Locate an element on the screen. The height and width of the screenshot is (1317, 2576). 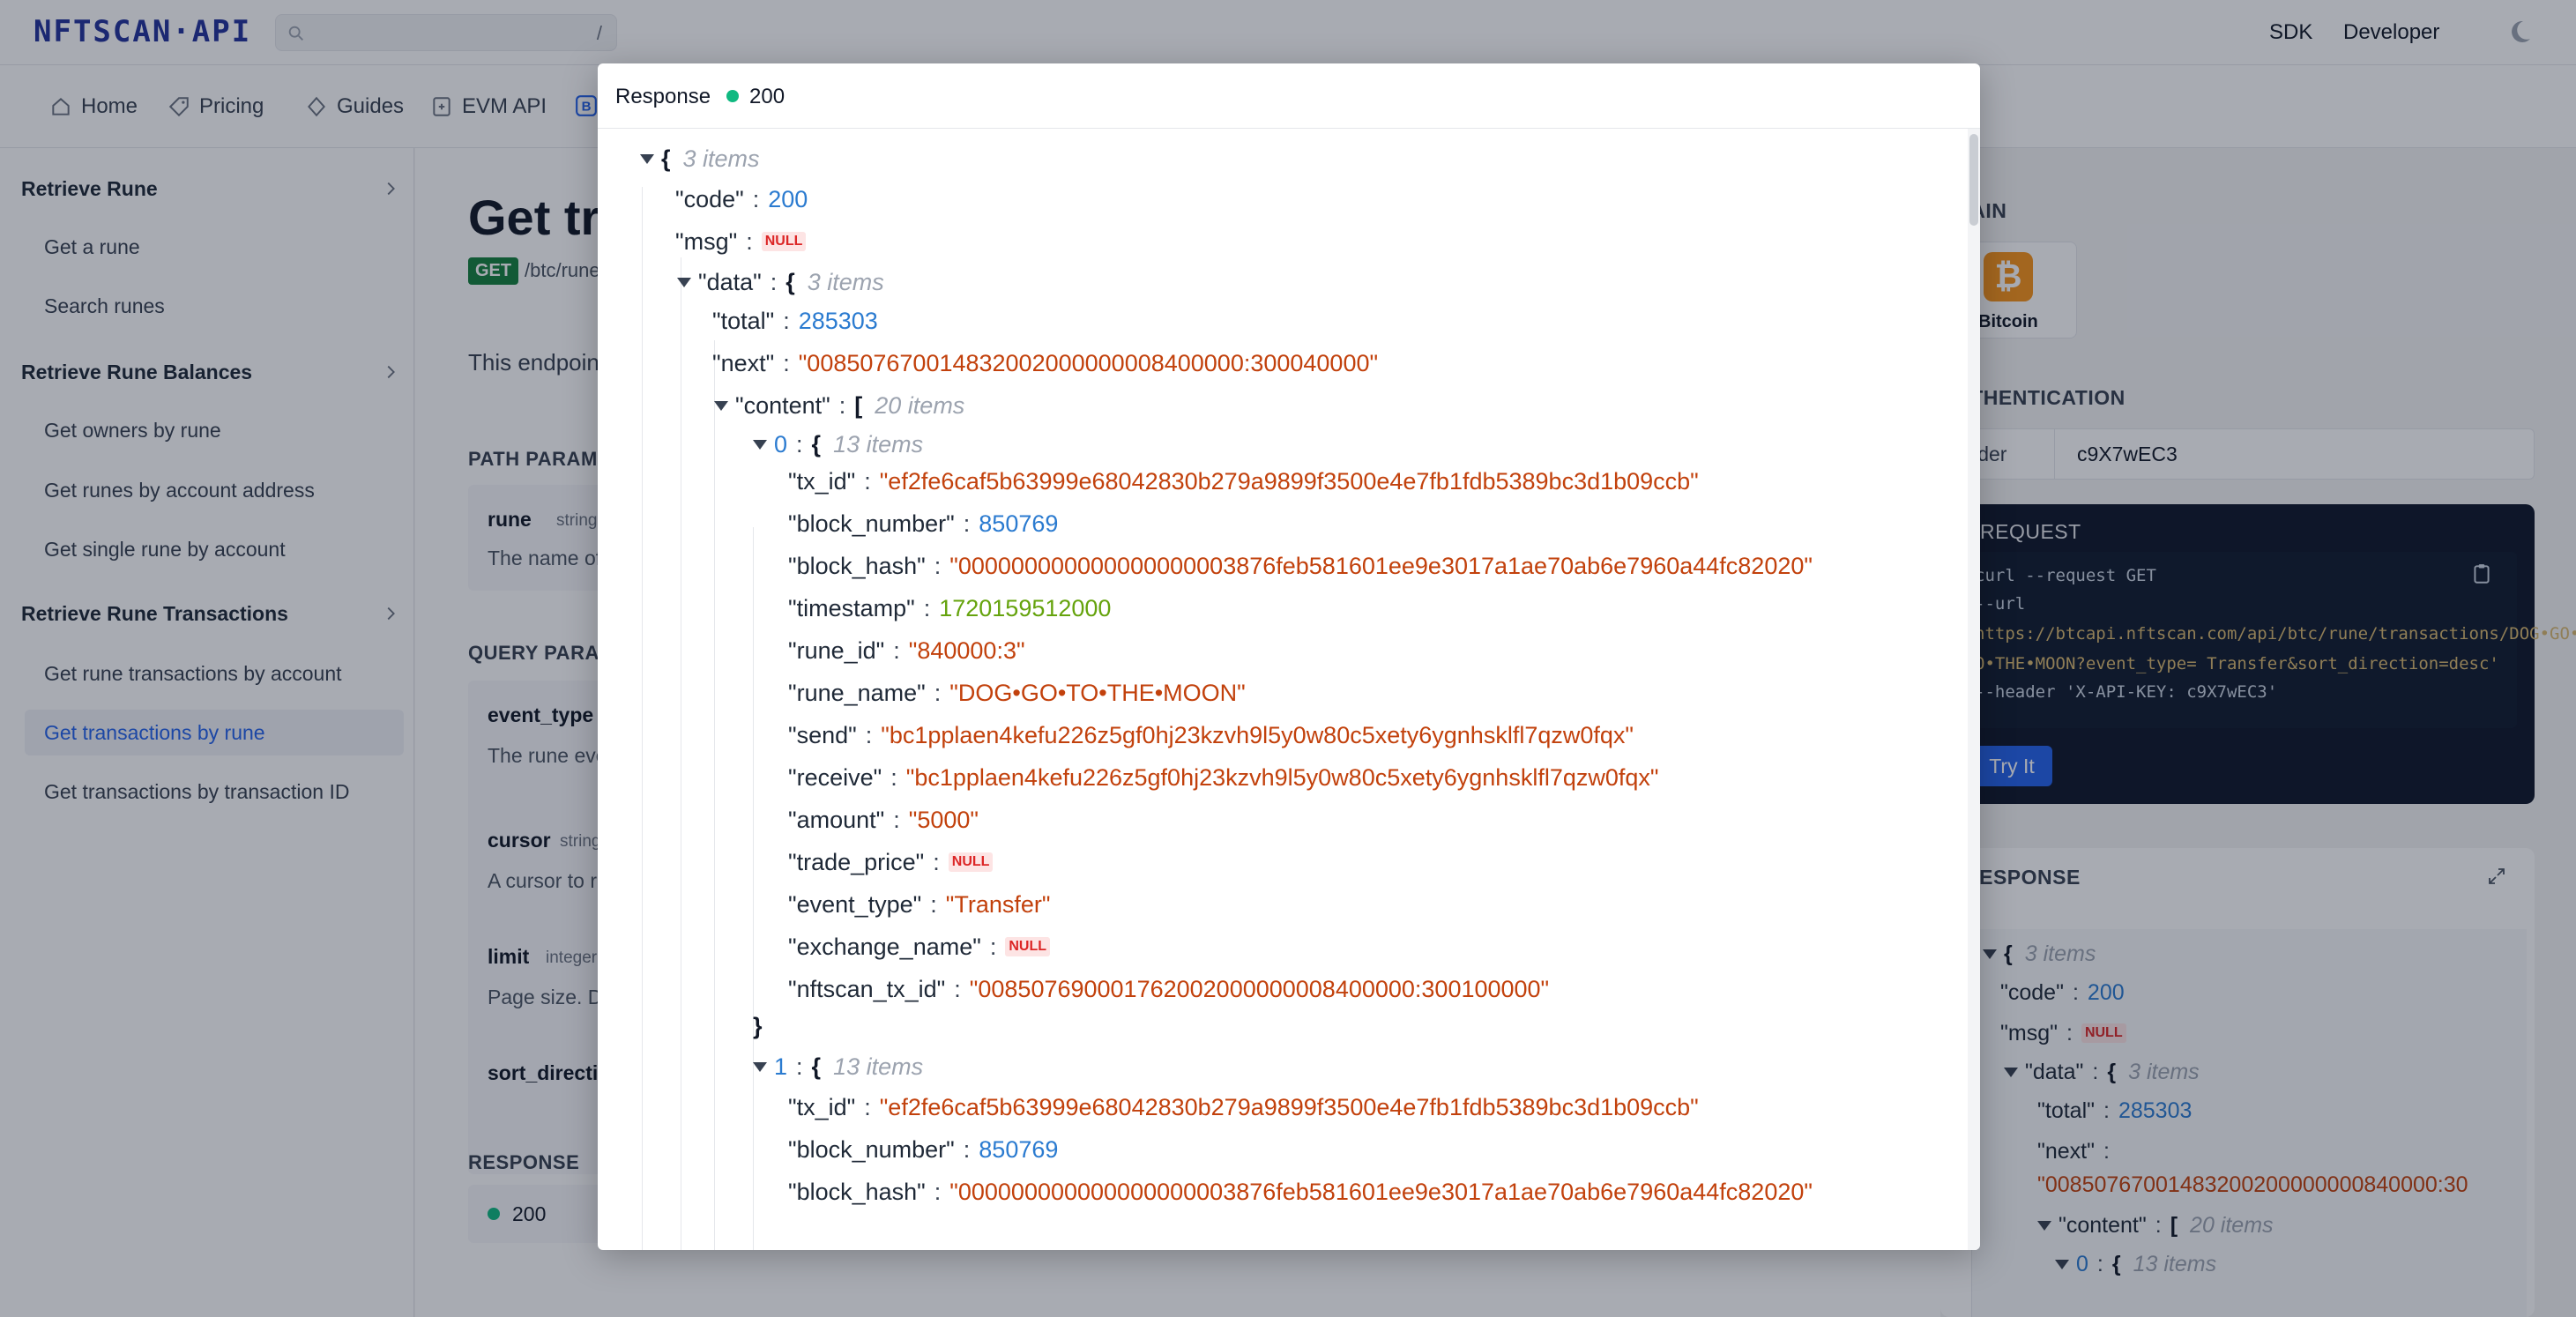
json-line-amount: "amount": "5000" is located at coordinates (883, 819).